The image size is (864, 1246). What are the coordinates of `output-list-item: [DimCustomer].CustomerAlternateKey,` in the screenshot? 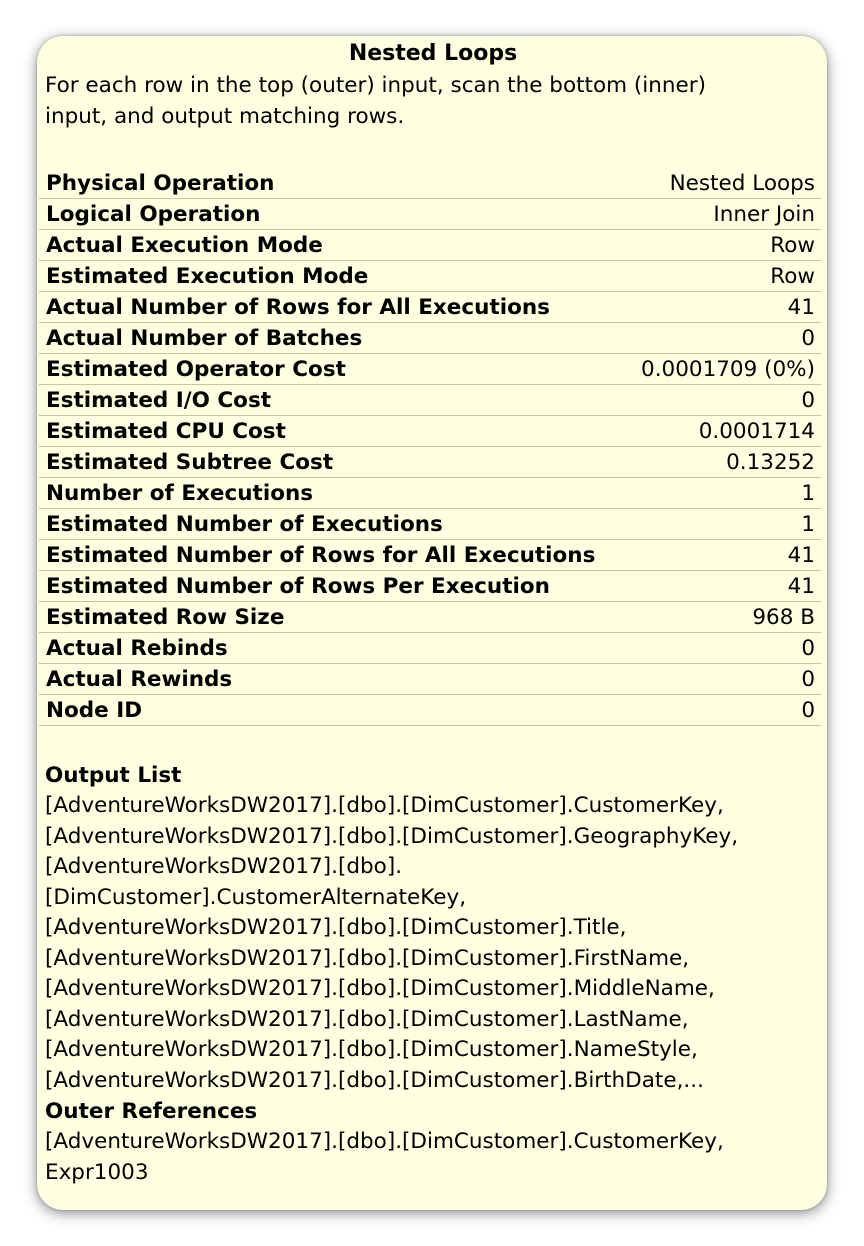 It's located at (256, 897).